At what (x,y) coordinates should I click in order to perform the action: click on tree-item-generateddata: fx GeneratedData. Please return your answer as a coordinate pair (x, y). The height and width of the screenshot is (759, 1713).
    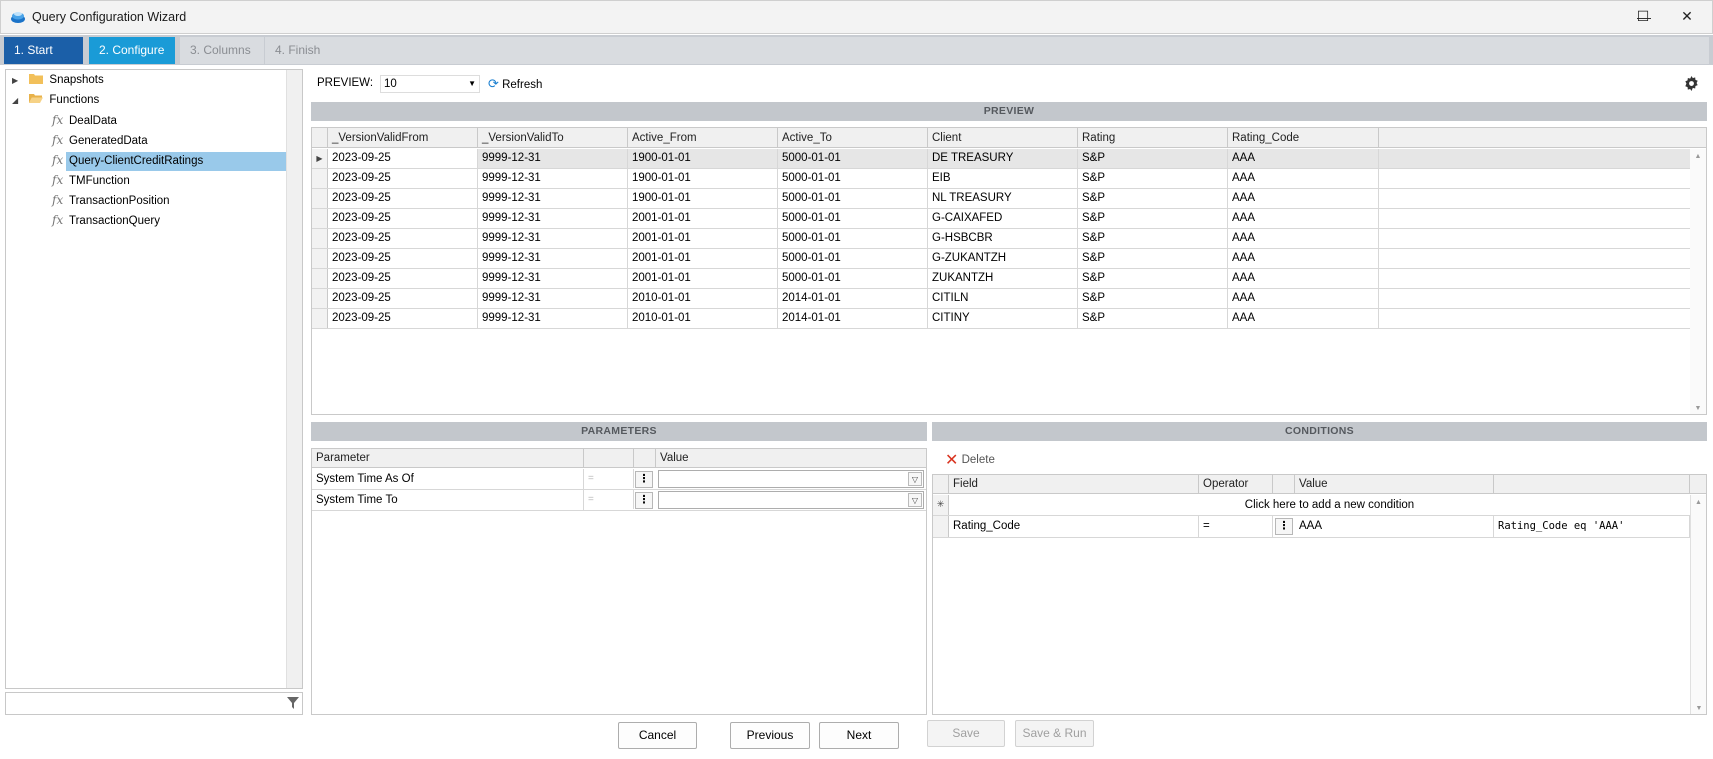
    Looking at the image, I should click on (101, 140).